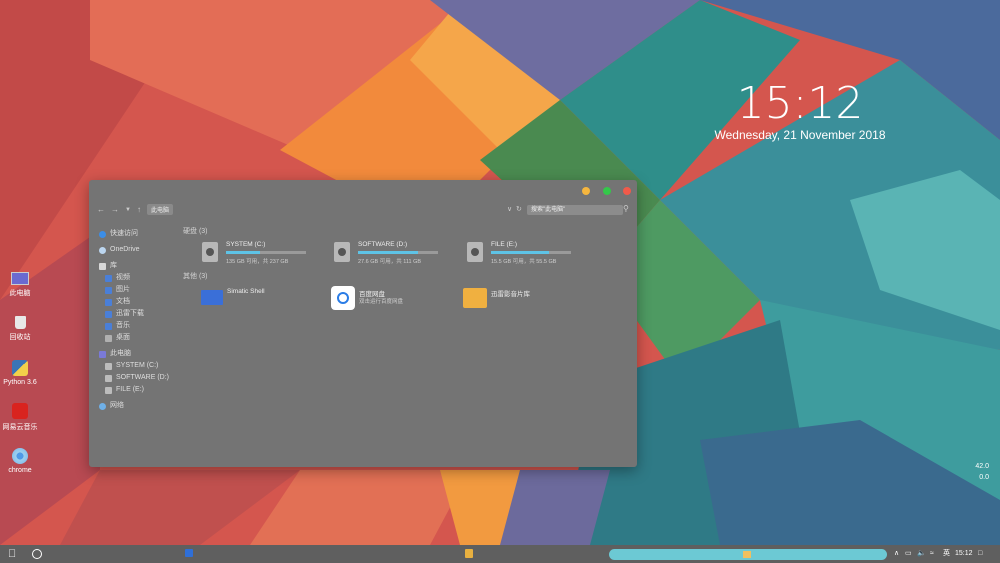 Image resolution: width=1000 pixels, height=563 pixels. Describe the element at coordinates (475, 298) in the screenshot. I see `xunlei-folder-icon` at that location.